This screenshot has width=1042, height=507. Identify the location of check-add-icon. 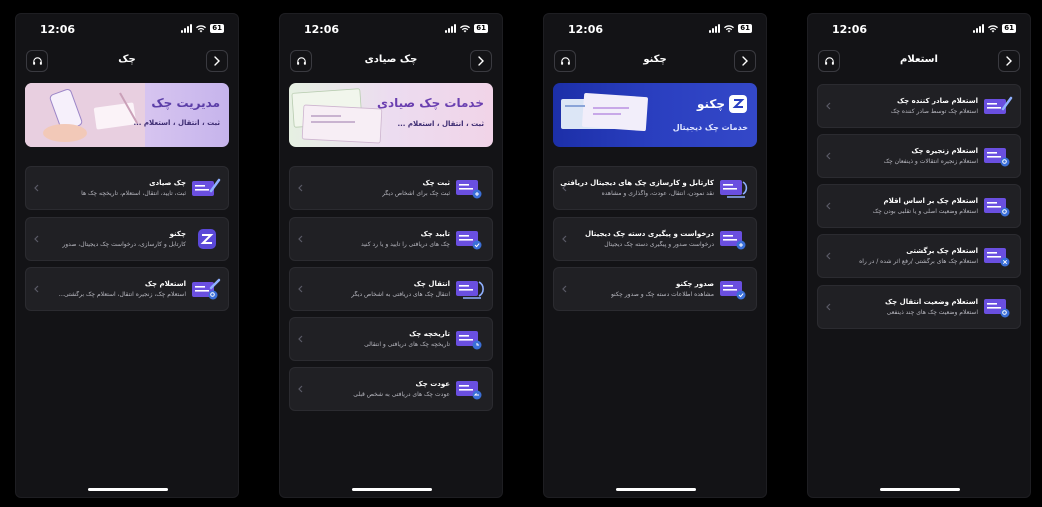
(469, 189).